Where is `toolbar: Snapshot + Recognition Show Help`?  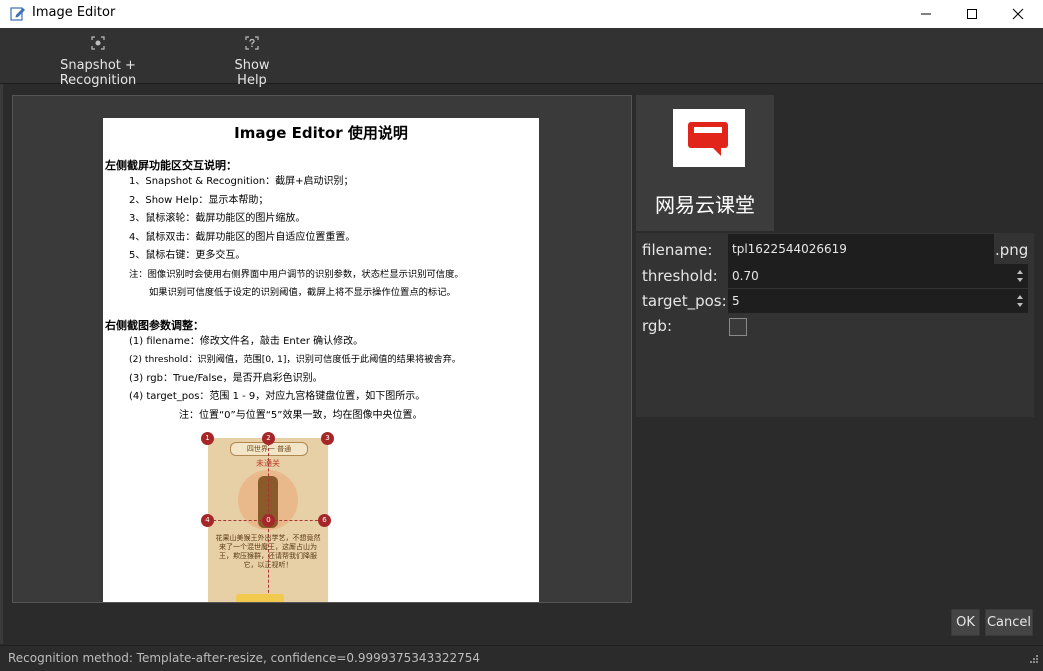
toolbar: Snapshot + Recognition Show Help is located at coordinates (521, 58).